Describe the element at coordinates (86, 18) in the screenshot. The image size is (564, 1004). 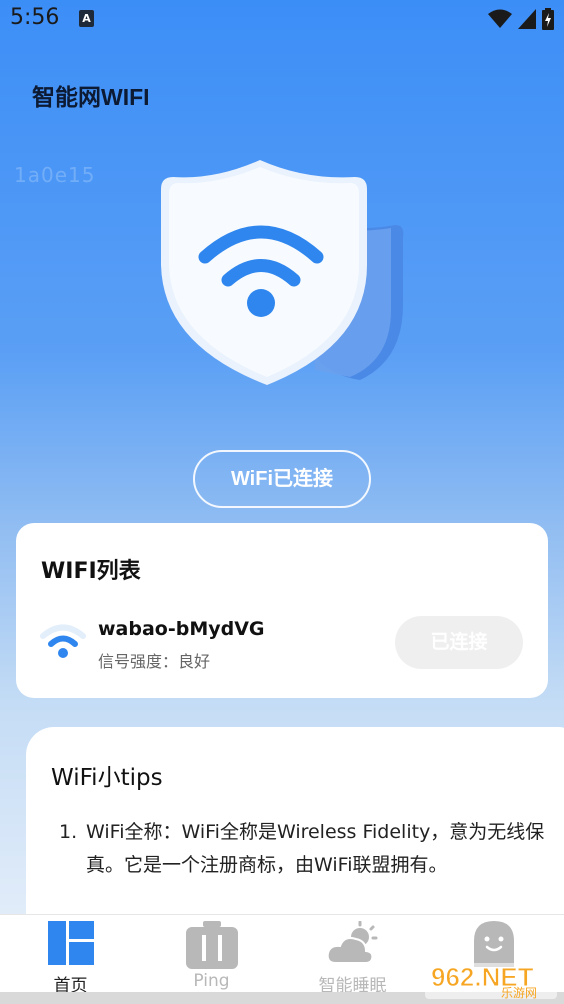
I see `notification-icon: A` at that location.